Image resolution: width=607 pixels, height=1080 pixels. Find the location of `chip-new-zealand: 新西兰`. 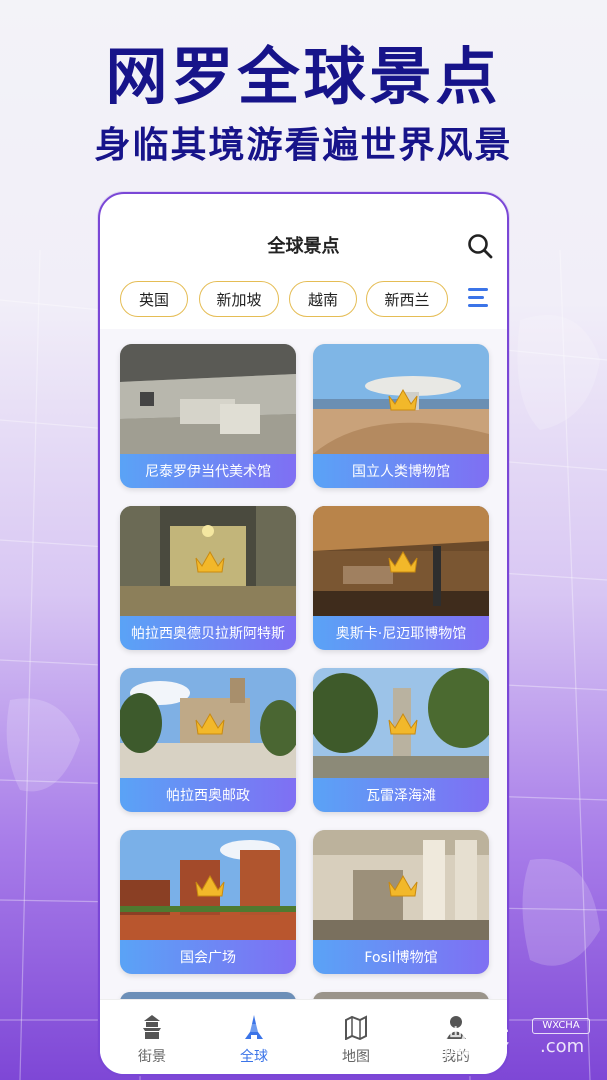

chip-new-zealand: 新西兰 is located at coordinates (407, 299).